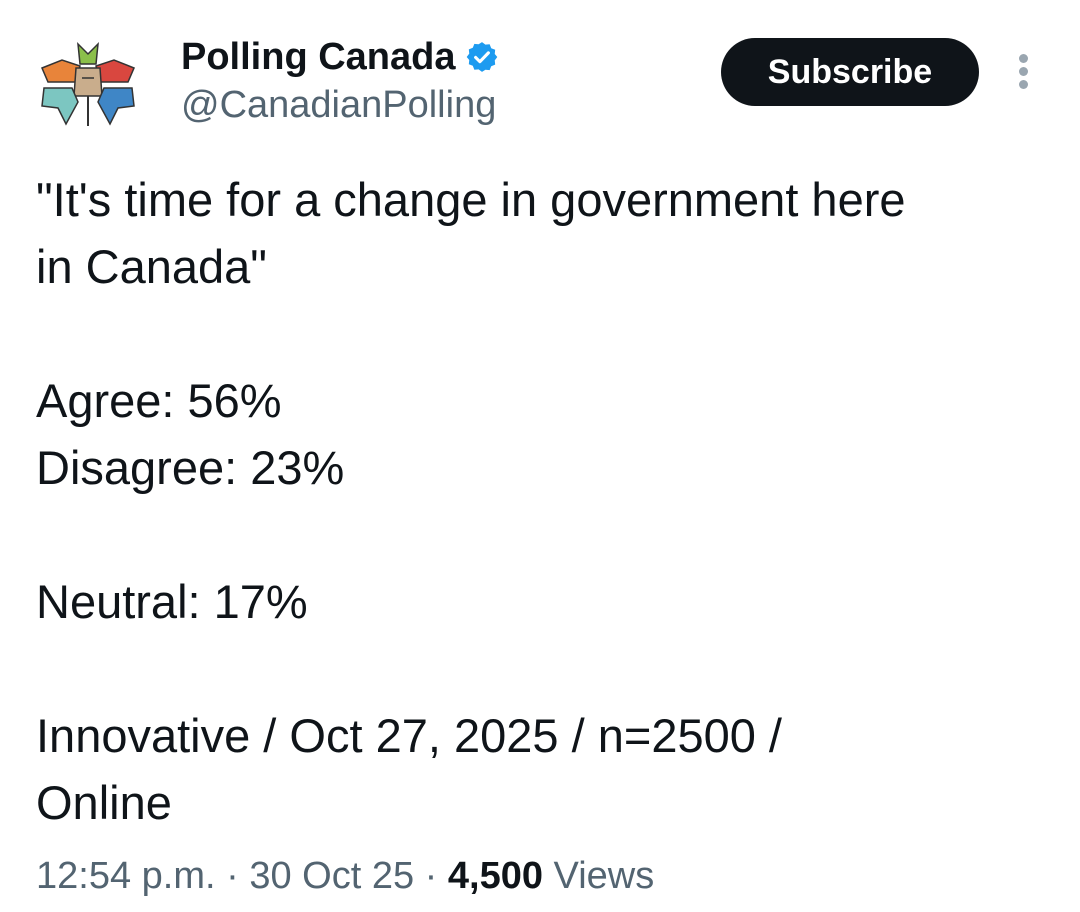 This screenshot has width=1080, height=912. What do you see at coordinates (850, 72) in the screenshot?
I see `subscribe-button: Subscribe` at bounding box center [850, 72].